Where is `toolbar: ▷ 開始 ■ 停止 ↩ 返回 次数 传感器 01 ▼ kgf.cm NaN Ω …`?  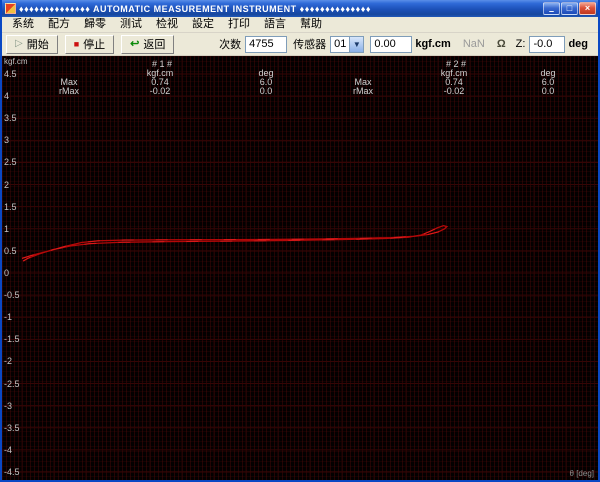 toolbar: ▷ 開始 ■ 停止 ↩ 返回 次数 传感器 01 ▼ kgf.cm NaN Ω … is located at coordinates (300, 44).